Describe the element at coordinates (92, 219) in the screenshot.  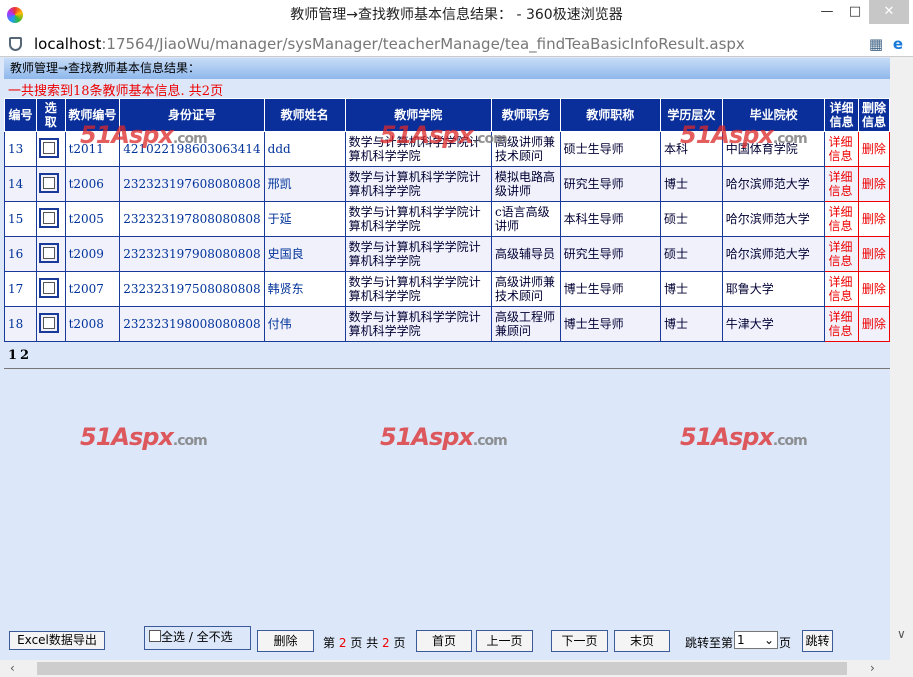
I see `cell-tid: t2005` at that location.